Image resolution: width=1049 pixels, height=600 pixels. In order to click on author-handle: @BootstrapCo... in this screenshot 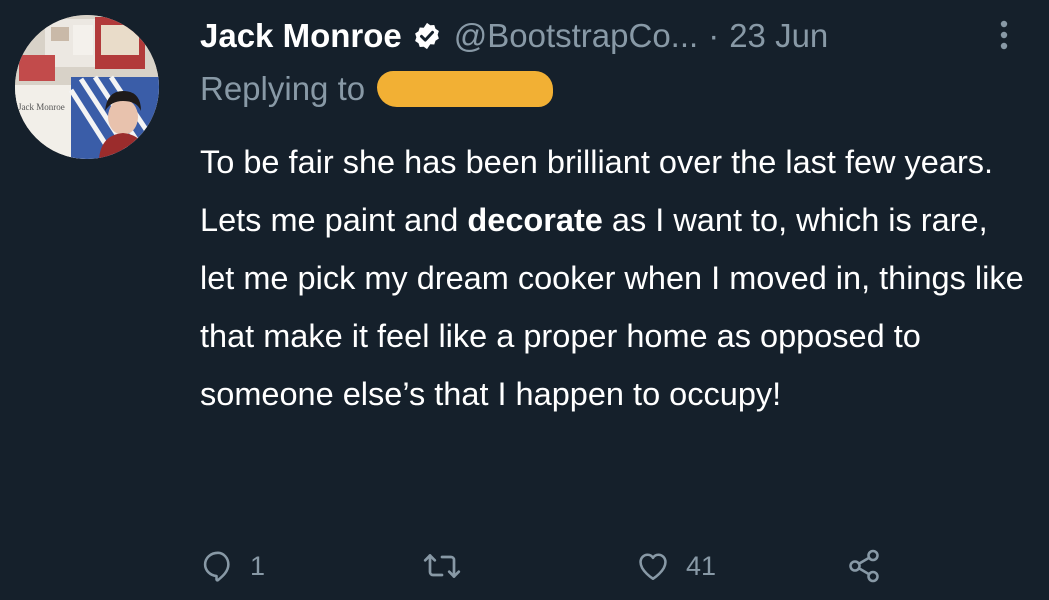, I will do `click(576, 36)`.